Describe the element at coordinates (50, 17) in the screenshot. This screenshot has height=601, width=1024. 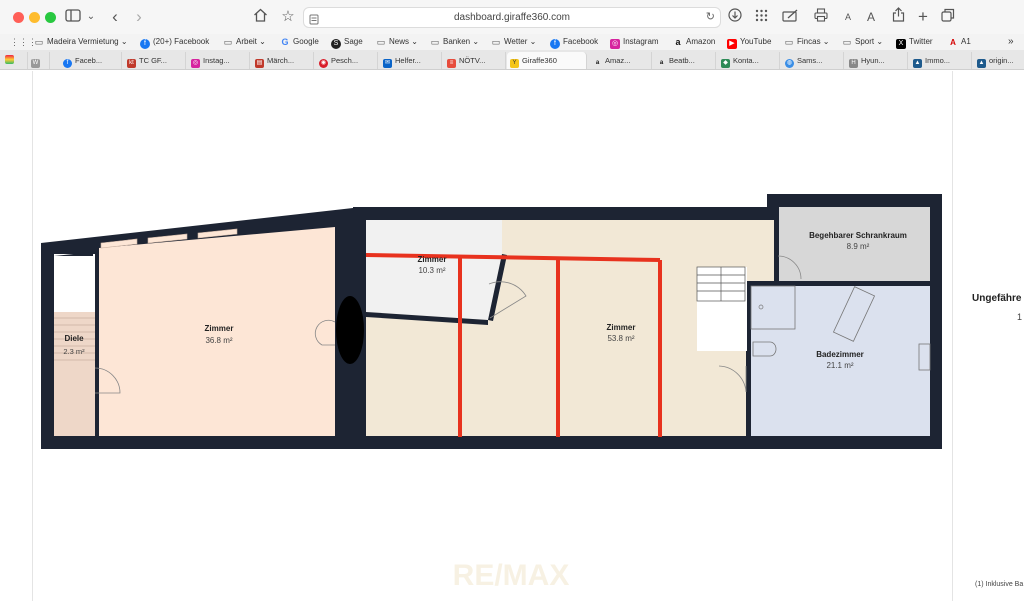
I see `maximize-window-button` at that location.